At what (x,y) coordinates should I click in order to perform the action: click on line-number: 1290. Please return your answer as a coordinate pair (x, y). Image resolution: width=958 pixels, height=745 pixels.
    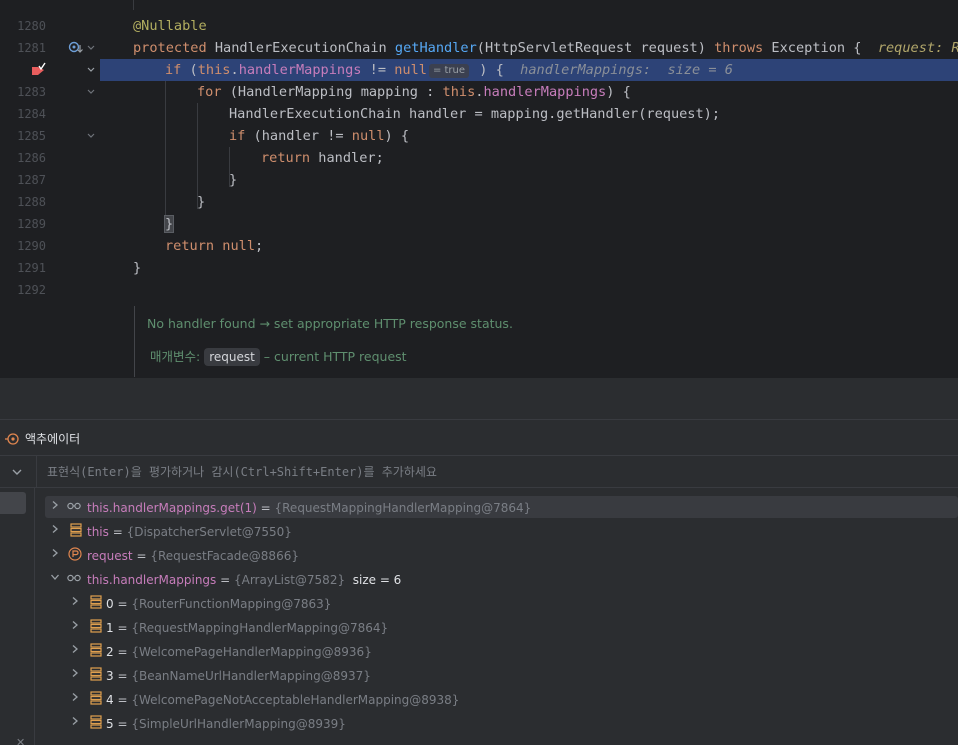
    Looking at the image, I should click on (31, 246).